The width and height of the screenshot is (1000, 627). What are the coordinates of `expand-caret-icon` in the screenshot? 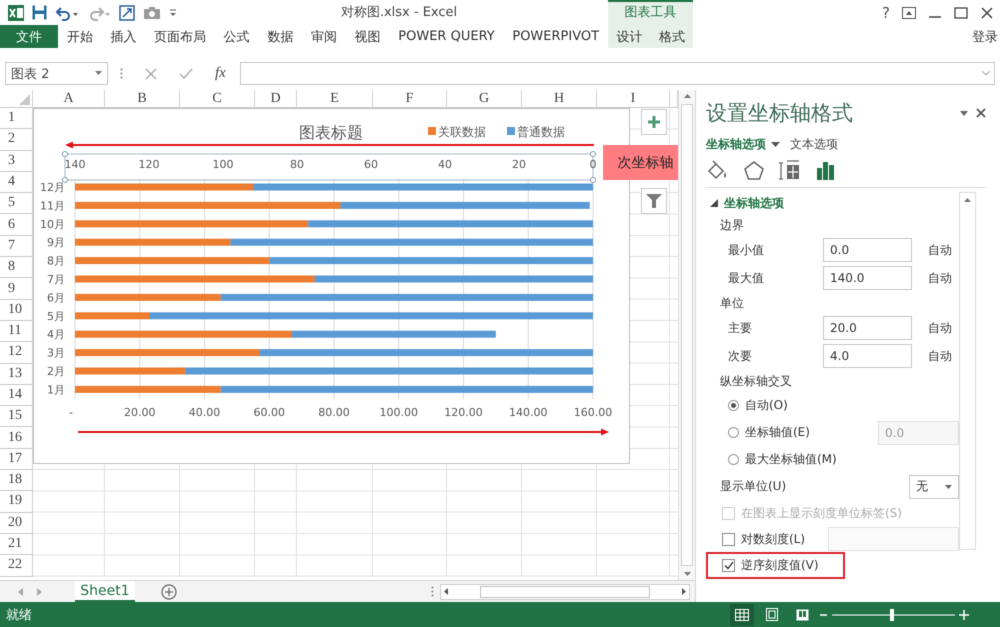 It's located at (986, 73).